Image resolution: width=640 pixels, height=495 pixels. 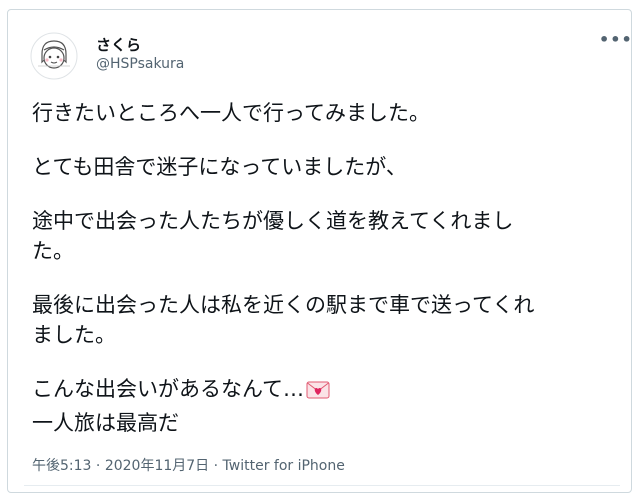 I want to click on user-display-name: さくら, so click(x=118, y=44).